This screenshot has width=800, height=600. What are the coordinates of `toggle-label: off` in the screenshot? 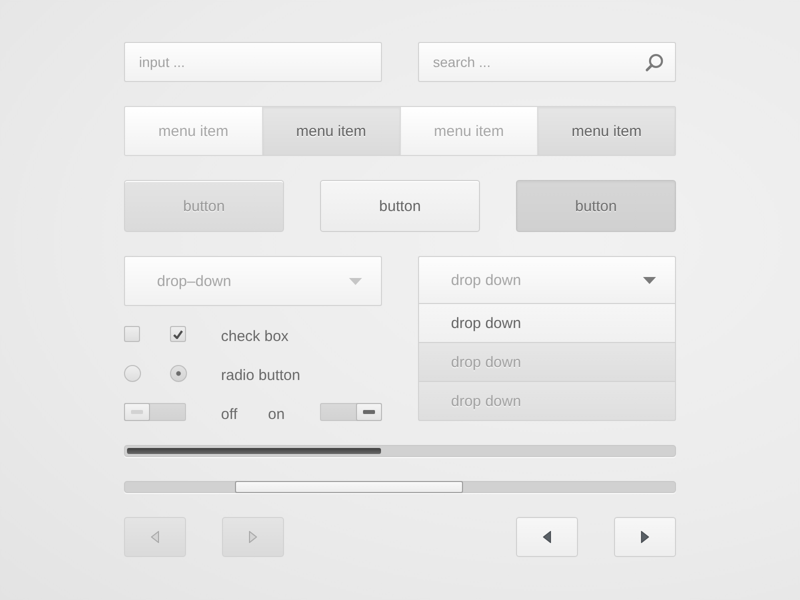 It's located at (229, 414).